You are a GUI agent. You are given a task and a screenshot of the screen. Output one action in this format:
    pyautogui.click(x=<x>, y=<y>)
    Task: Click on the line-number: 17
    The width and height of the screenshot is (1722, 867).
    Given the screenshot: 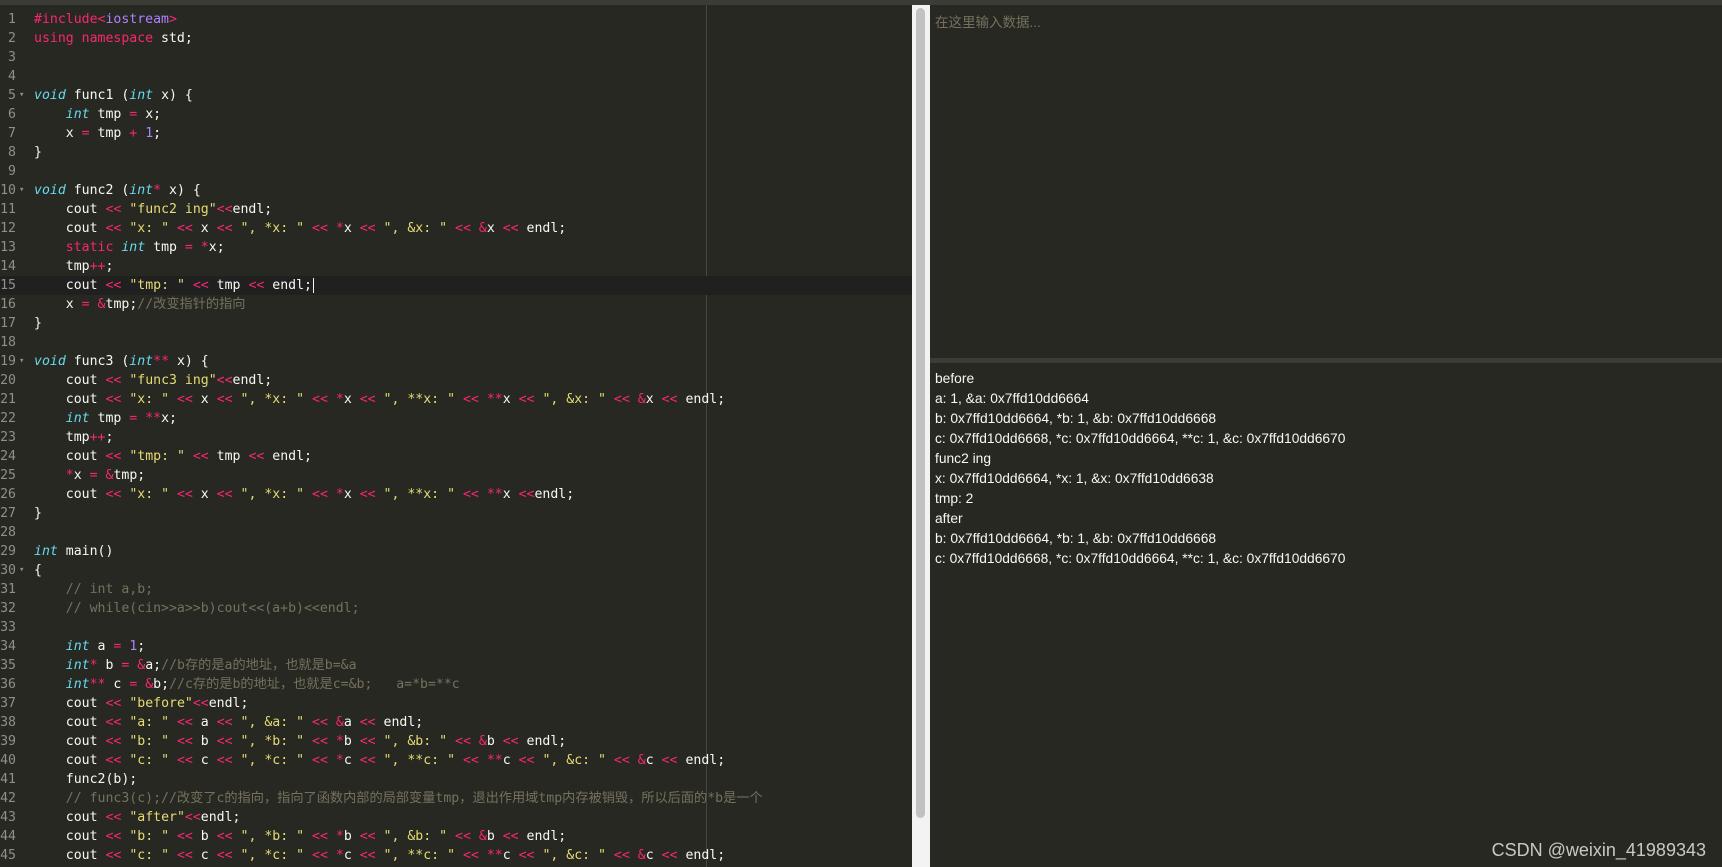 What is the action you would take?
    pyautogui.click(x=8, y=323)
    